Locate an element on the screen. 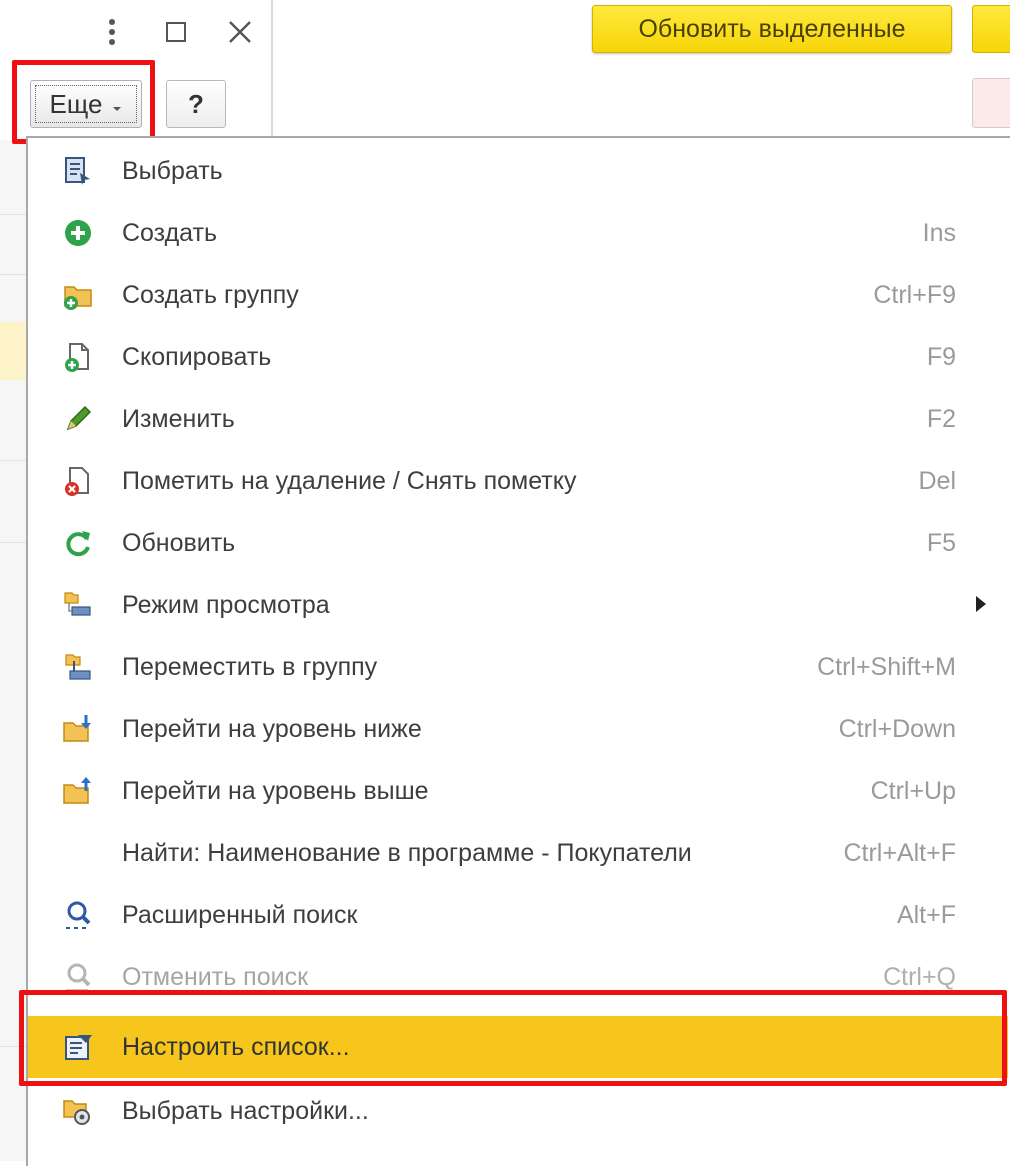 The height and width of the screenshot is (1166, 1010). menu-item-level-up: Перейти на уровень выше Ctrl+Up is located at coordinates (518, 791).